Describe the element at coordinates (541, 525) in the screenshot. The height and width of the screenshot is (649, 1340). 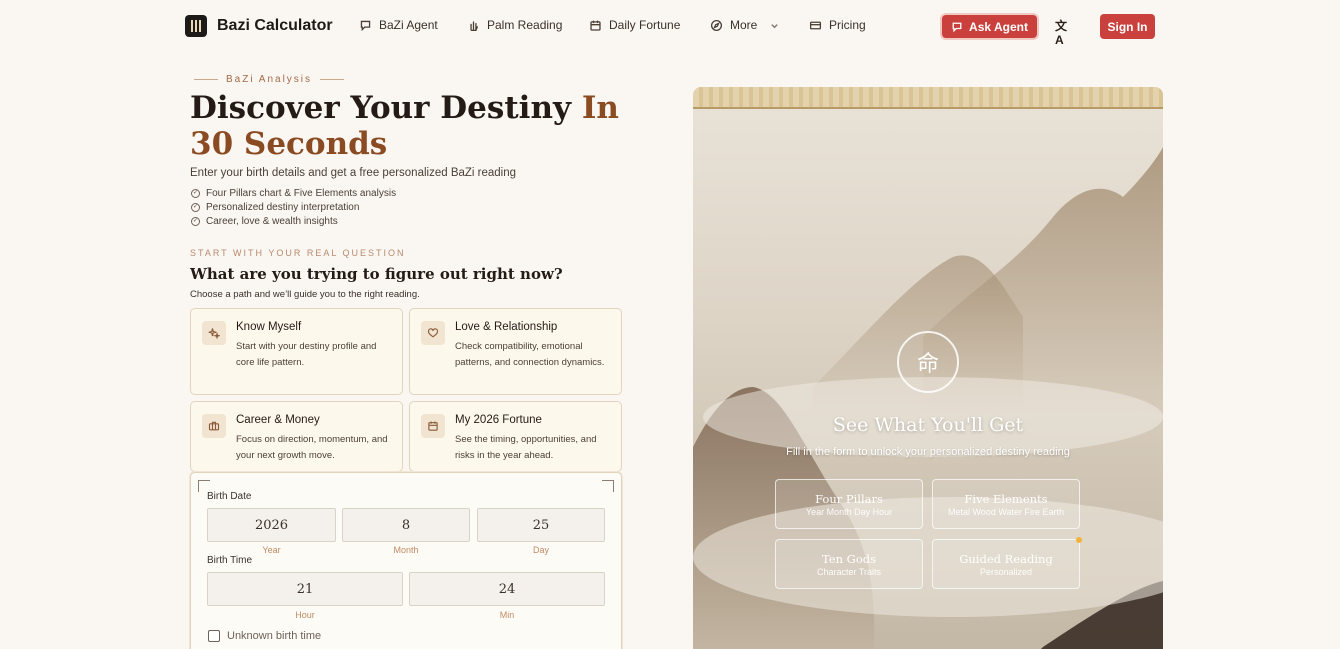
I see `day-input: 25` at that location.